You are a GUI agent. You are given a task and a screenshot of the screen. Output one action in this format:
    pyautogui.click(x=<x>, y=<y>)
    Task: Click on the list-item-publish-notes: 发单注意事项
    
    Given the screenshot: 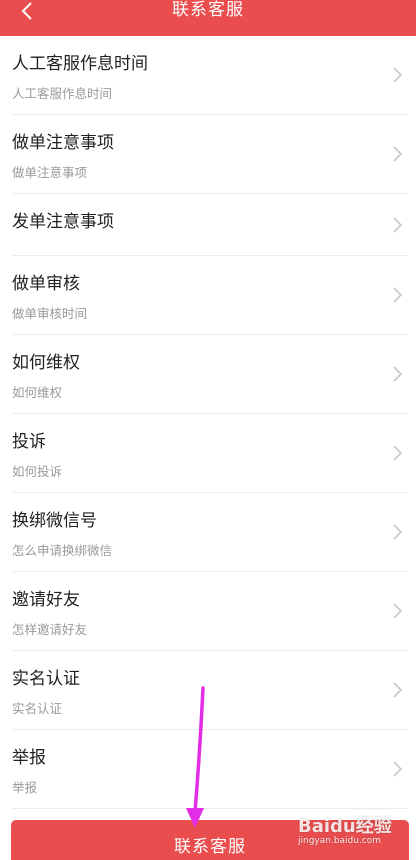 What is the action you would take?
    pyautogui.click(x=208, y=225)
    